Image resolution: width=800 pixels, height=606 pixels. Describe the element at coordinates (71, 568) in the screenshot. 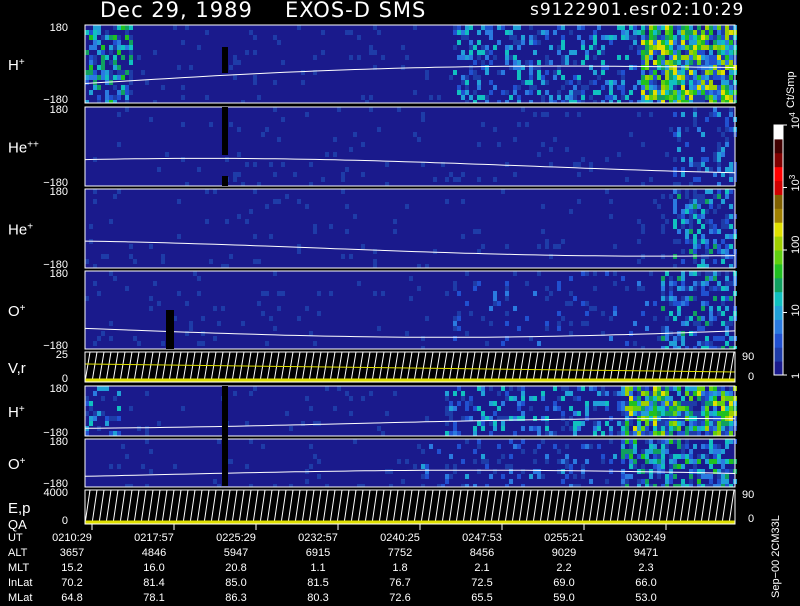

I see `ephemeris-value: 15.2` at that location.